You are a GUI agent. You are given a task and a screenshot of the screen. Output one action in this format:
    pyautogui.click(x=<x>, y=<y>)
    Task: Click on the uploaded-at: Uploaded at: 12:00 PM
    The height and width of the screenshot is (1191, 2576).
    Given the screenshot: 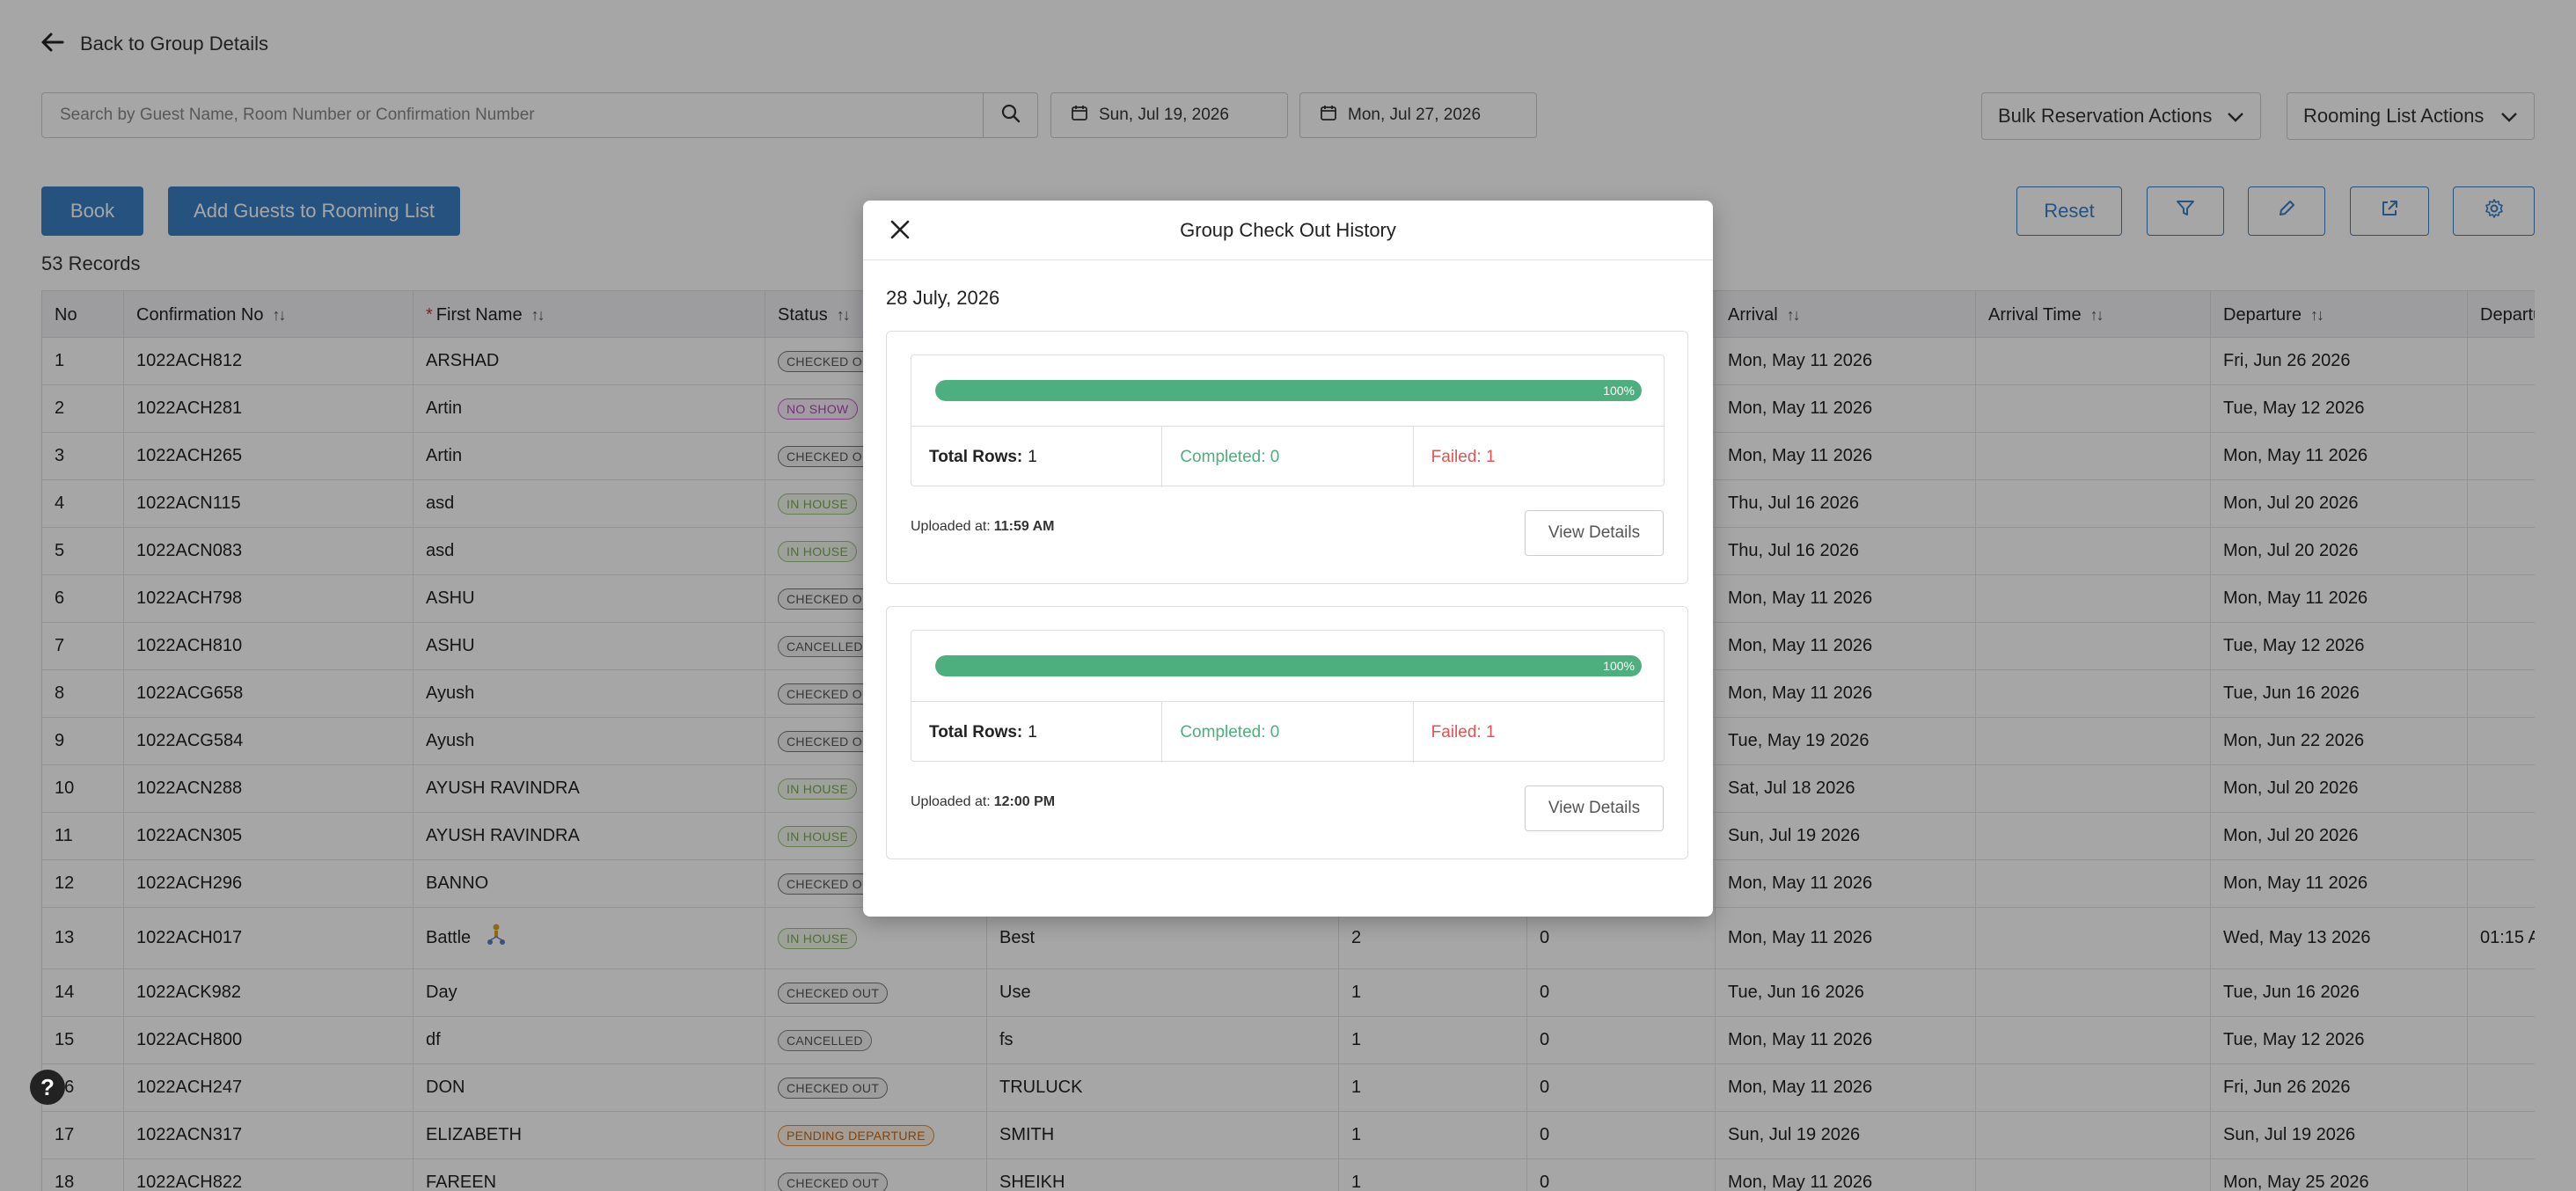 What is the action you would take?
    pyautogui.click(x=983, y=802)
    